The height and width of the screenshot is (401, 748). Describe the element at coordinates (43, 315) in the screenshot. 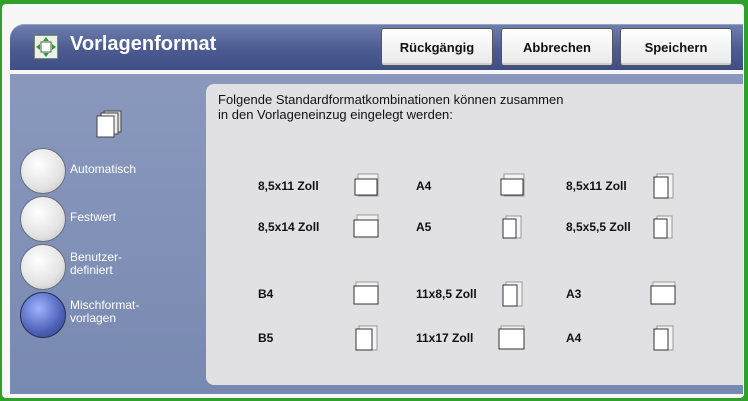

I see `radio-button-selected` at that location.